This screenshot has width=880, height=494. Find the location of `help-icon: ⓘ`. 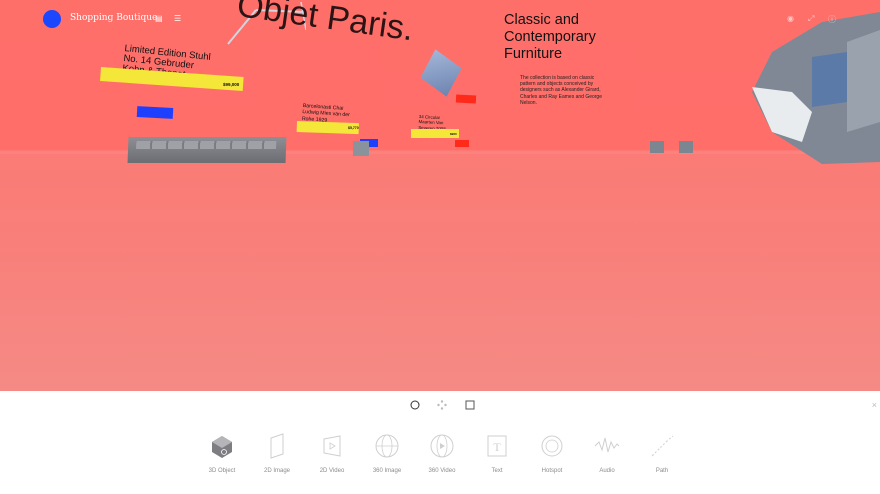

help-icon: ⓘ is located at coordinates (832, 19).